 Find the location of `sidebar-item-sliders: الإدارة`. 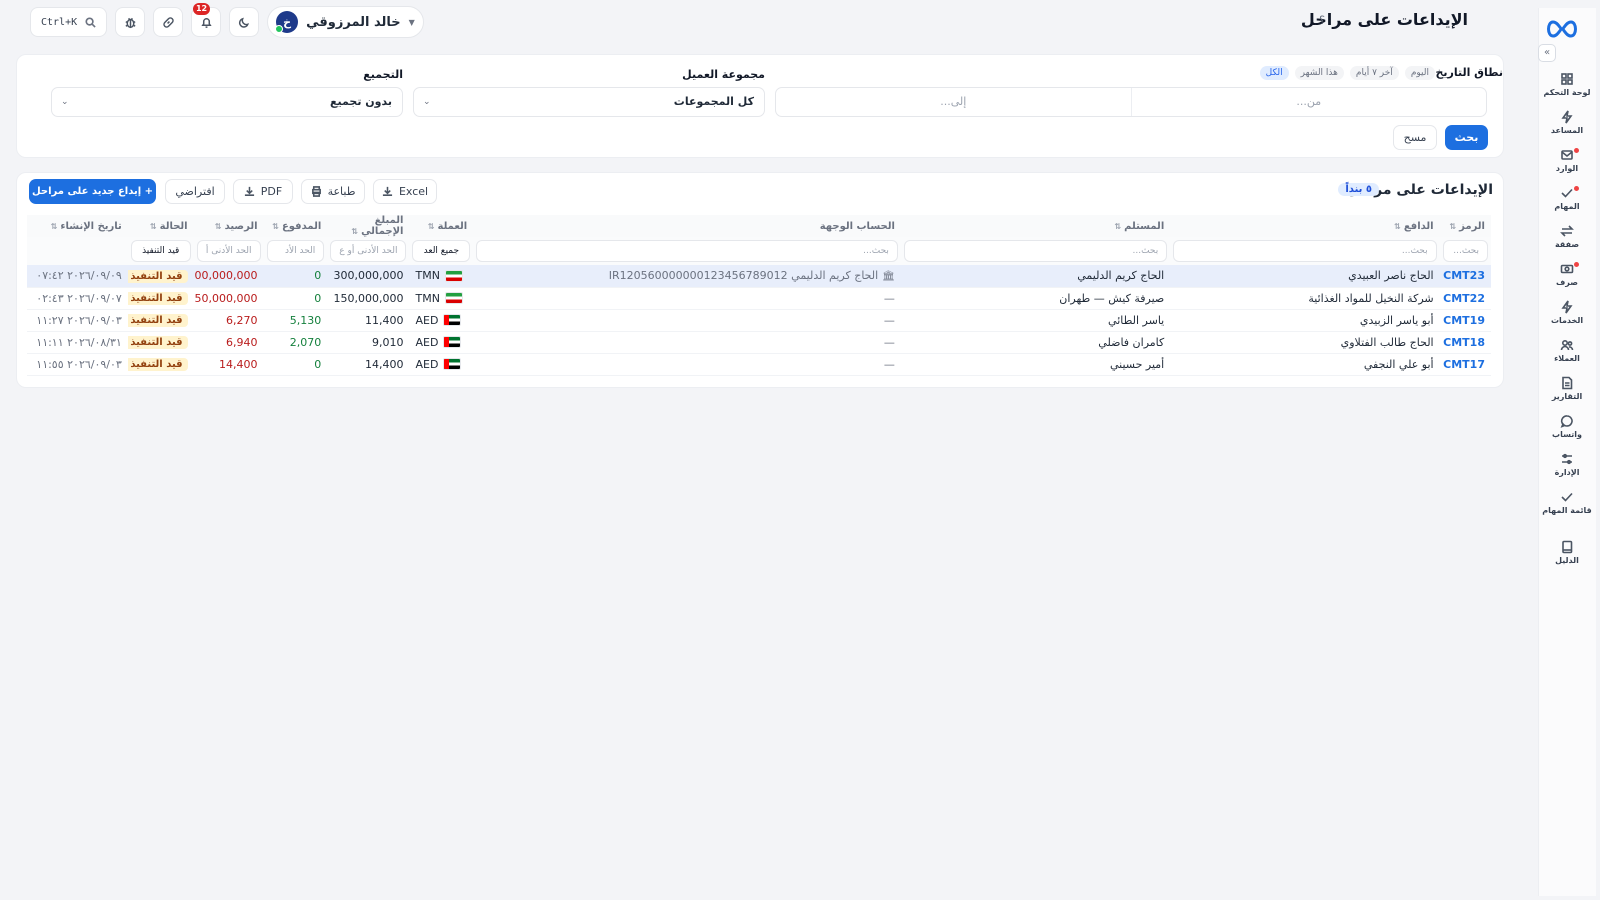

sidebar-item-sliders: الإدارة is located at coordinates (1567, 464).